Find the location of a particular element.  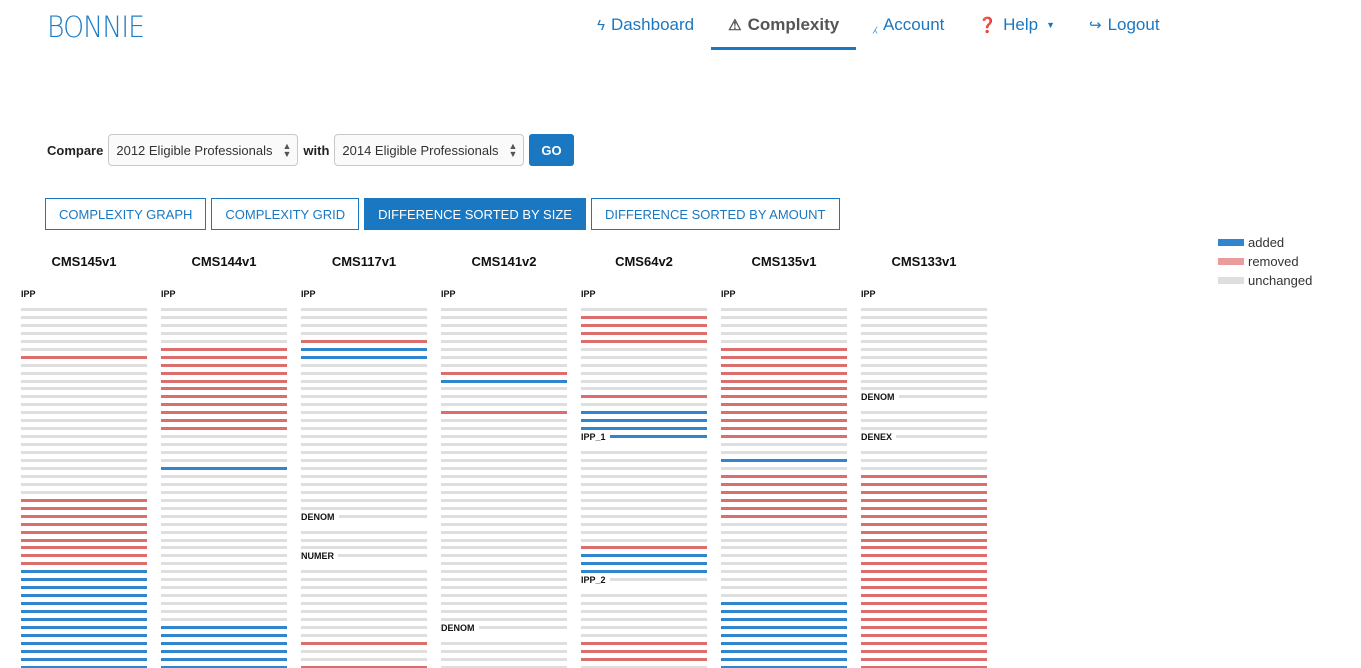

compare-from-select: 2012 Eligible Professionals ▲ ▼ is located at coordinates (203, 150).